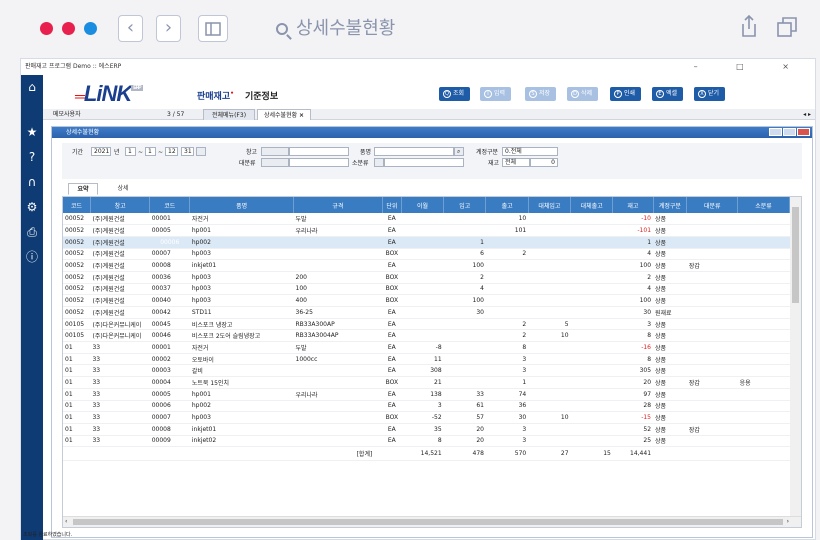 The height and width of the screenshot is (540, 820). What do you see at coordinates (241, 324) in the screenshot?
I see `table-cell: 비스포크 냉장고` at bounding box center [241, 324].